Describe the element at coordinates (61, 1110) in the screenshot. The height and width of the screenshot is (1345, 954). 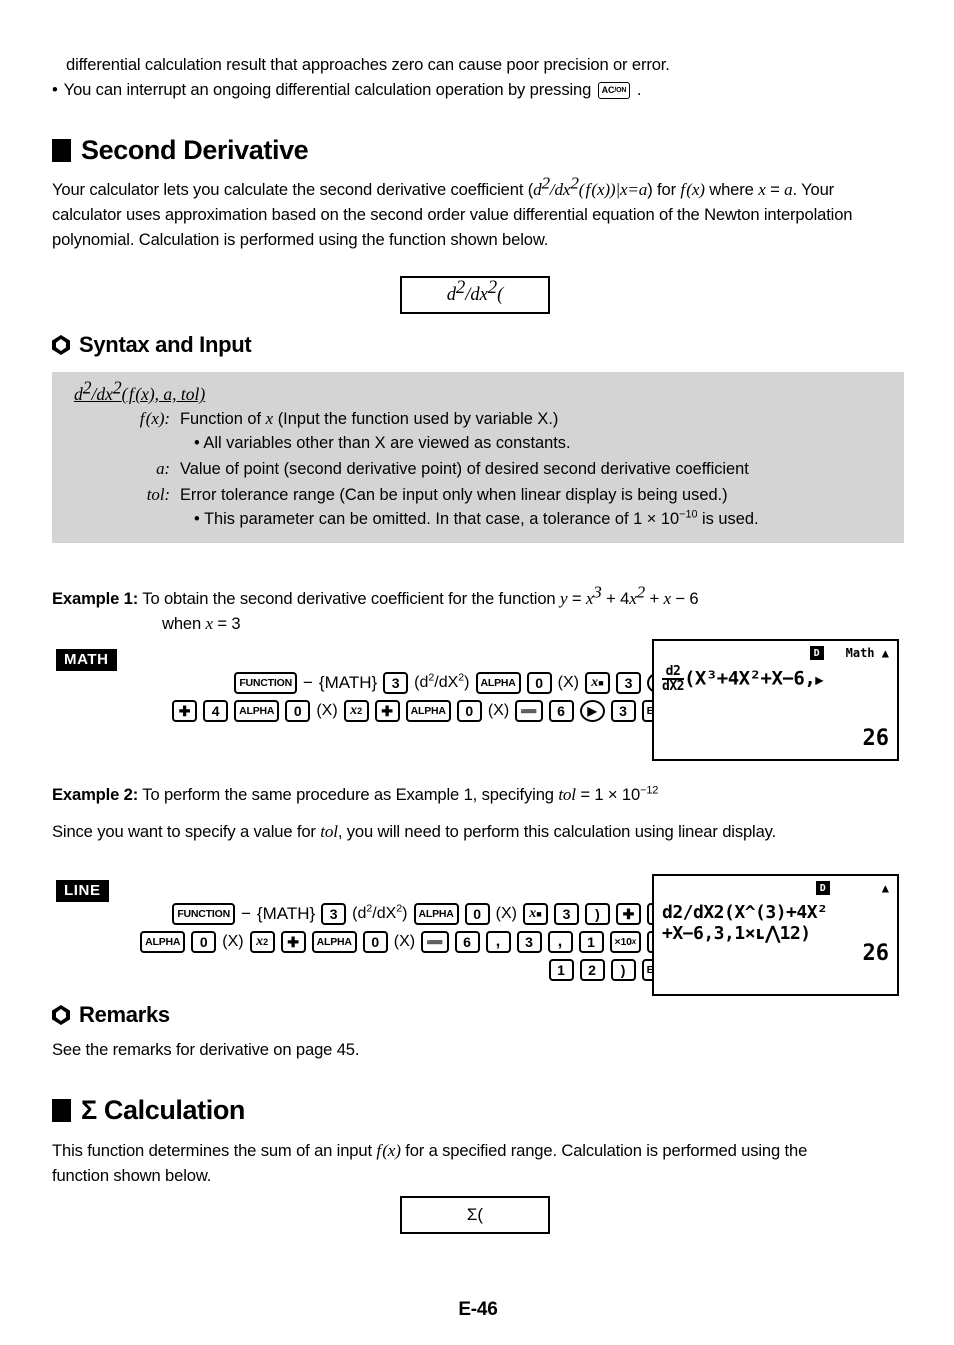
I see `square-bullet-icon-sigma` at that location.